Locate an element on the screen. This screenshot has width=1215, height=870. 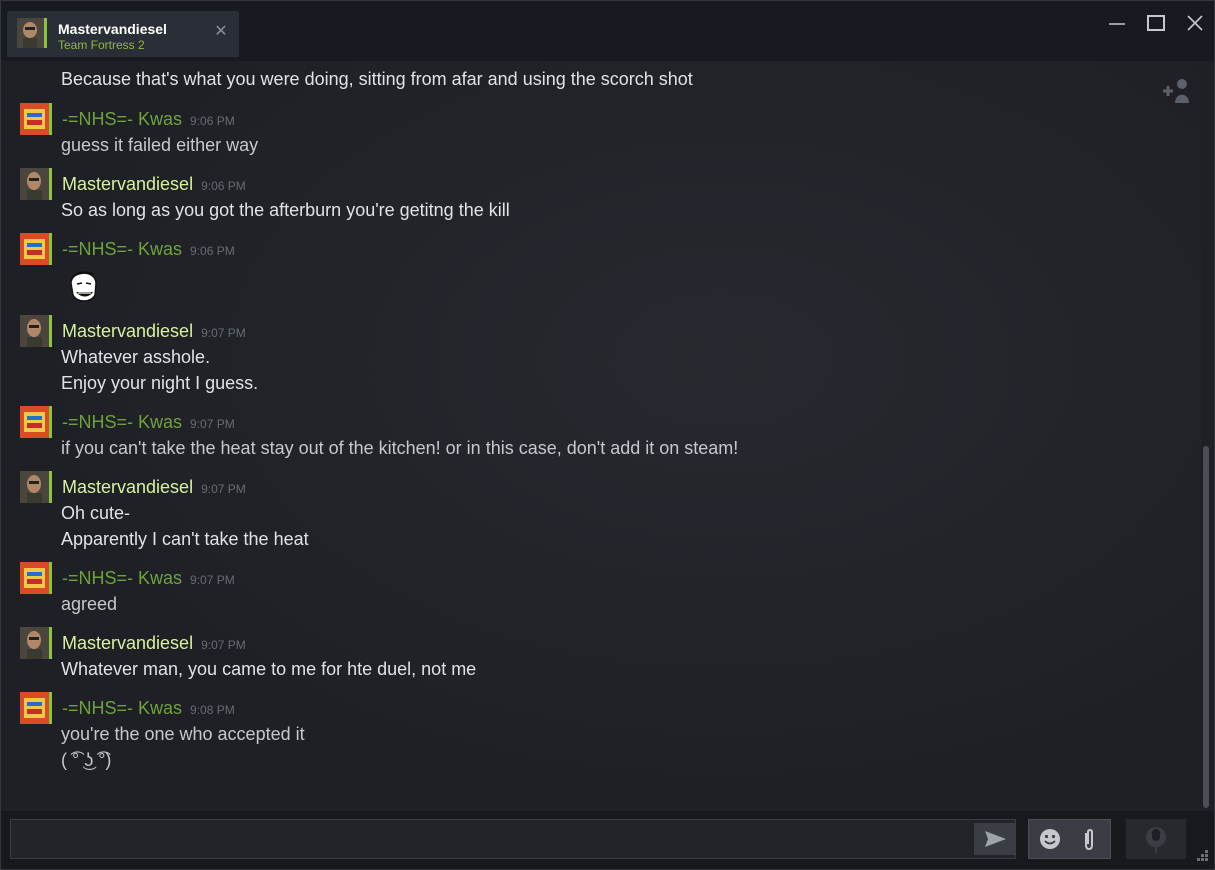
minimize-icon is located at coordinates (1117, 23).